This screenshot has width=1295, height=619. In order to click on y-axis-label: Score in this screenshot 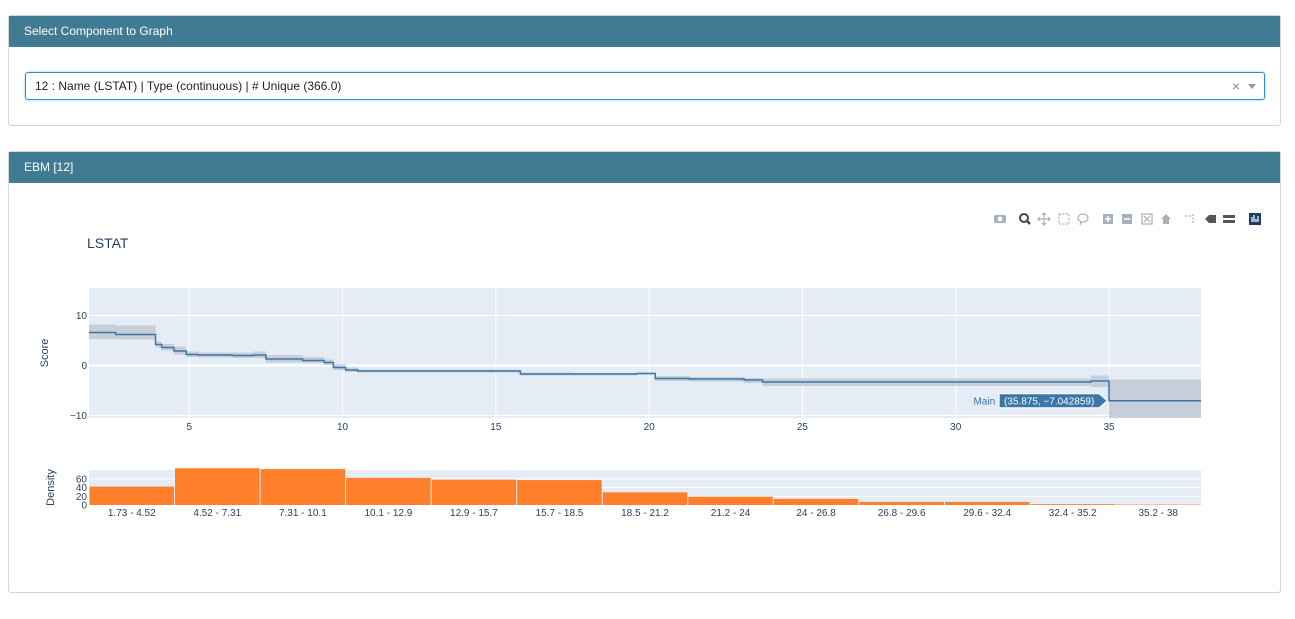, I will do `click(45, 353)`.